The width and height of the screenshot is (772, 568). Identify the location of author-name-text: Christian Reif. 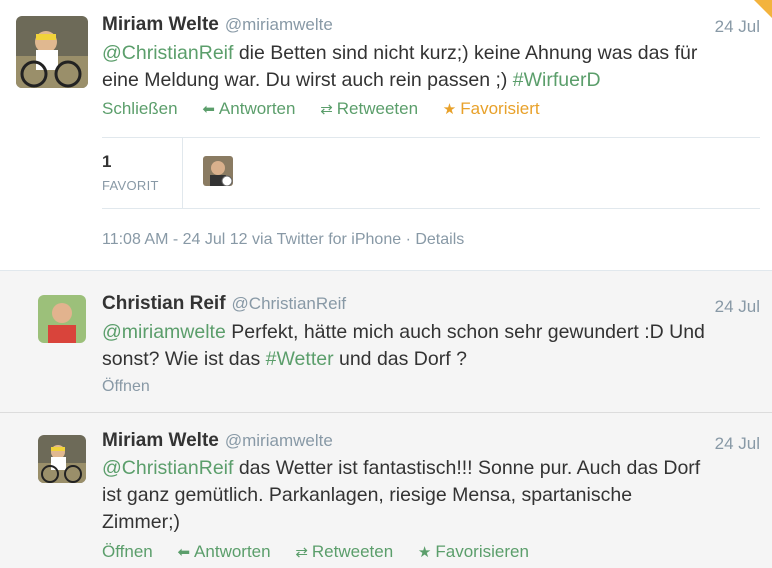
(164, 303).